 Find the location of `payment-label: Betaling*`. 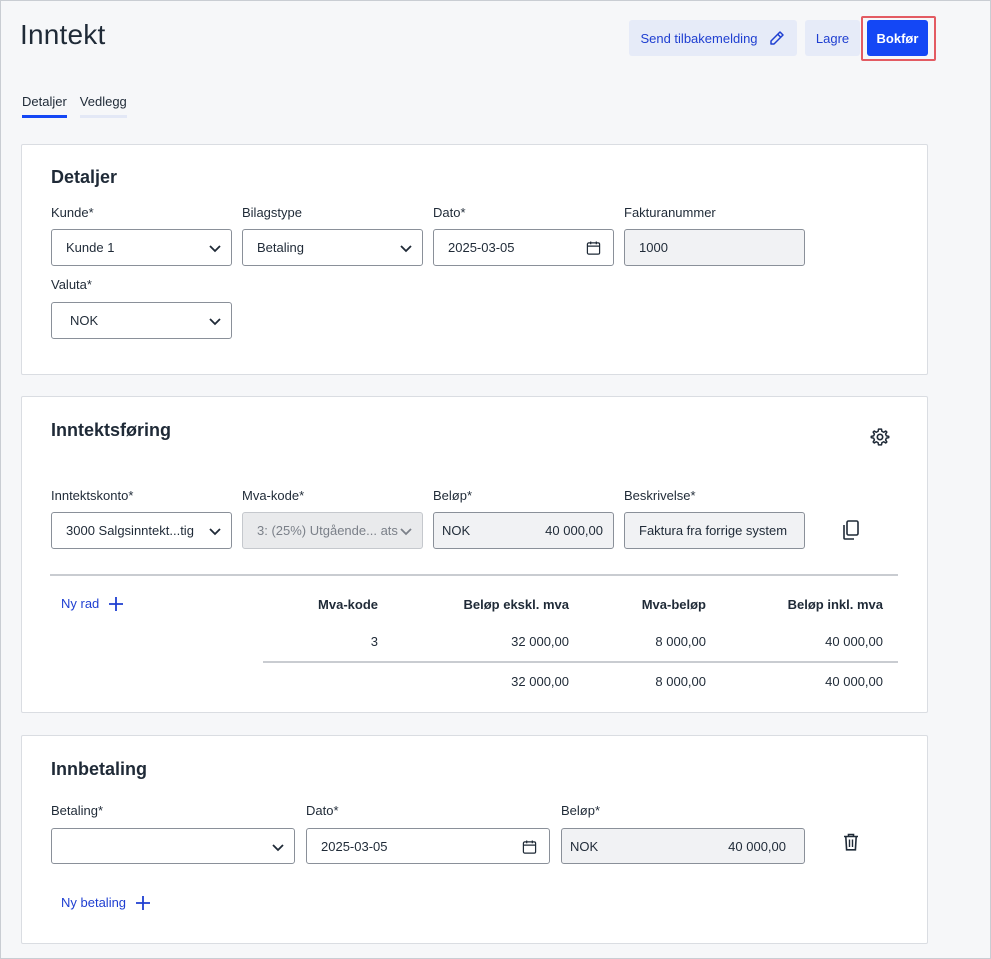

payment-label: Betaling* is located at coordinates (77, 810).